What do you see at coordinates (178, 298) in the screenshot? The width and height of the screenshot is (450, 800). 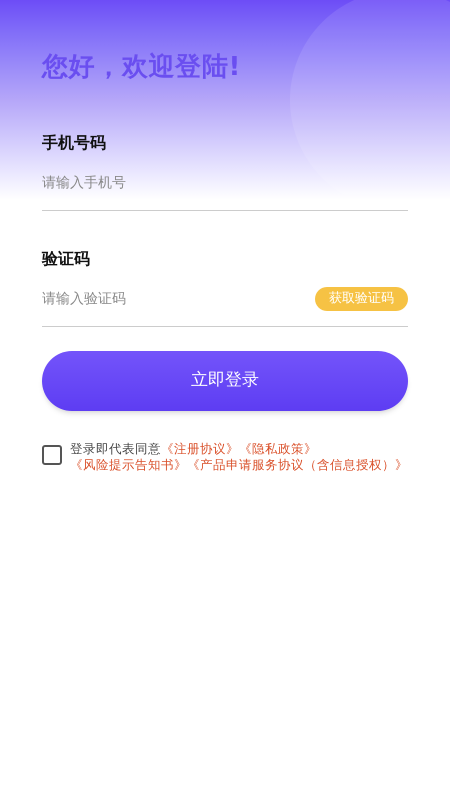 I see `input-field: 请输入验证码` at bounding box center [178, 298].